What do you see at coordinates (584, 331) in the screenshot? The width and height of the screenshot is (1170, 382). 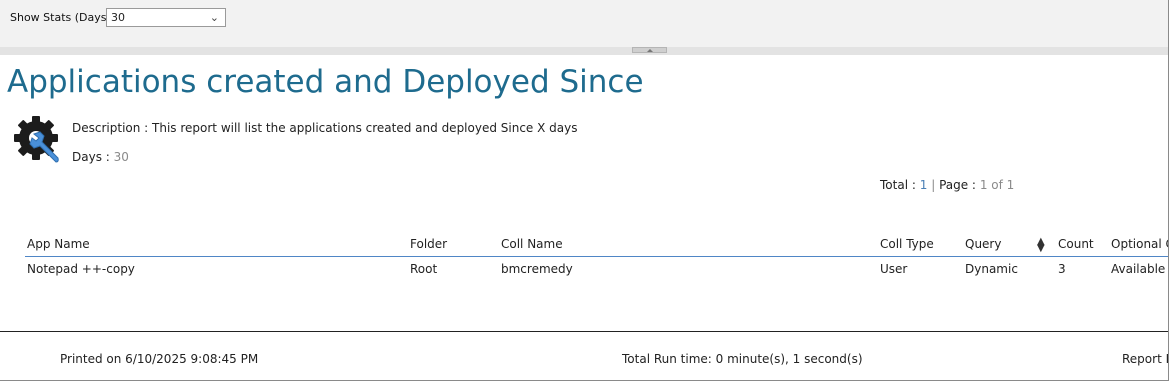 I see `footer-divider` at bounding box center [584, 331].